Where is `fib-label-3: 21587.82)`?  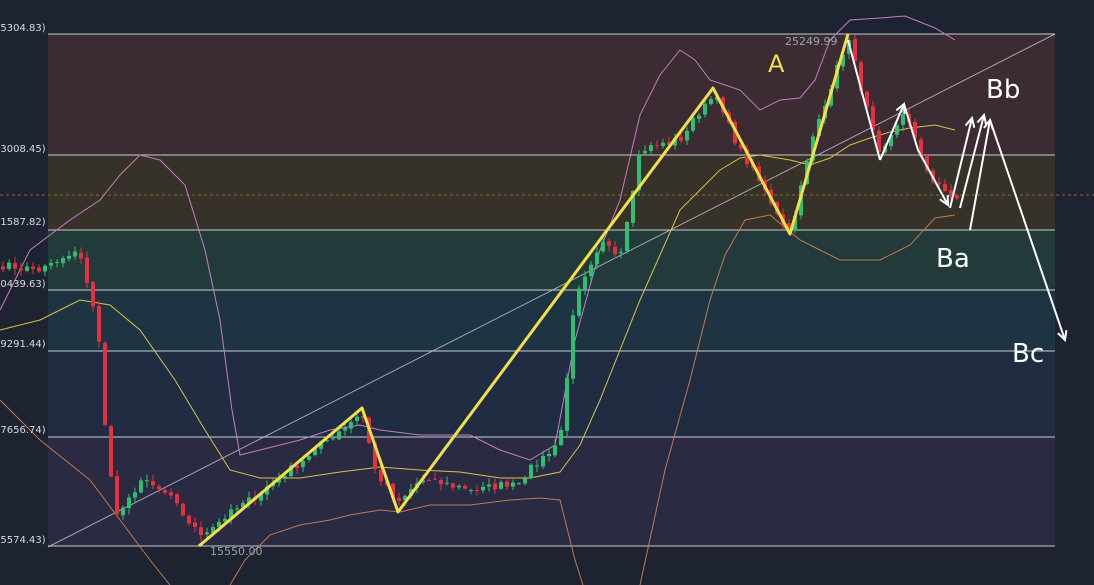 fib-label-3: 21587.82) is located at coordinates (23, 222).